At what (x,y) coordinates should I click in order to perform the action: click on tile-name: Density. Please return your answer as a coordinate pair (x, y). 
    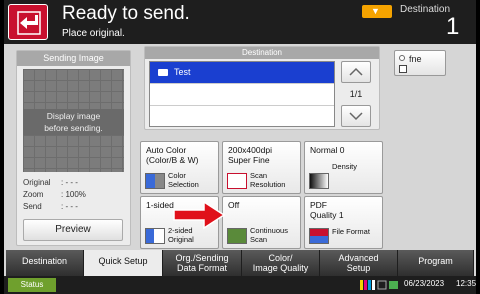
    Looking at the image, I should click on (345, 166).